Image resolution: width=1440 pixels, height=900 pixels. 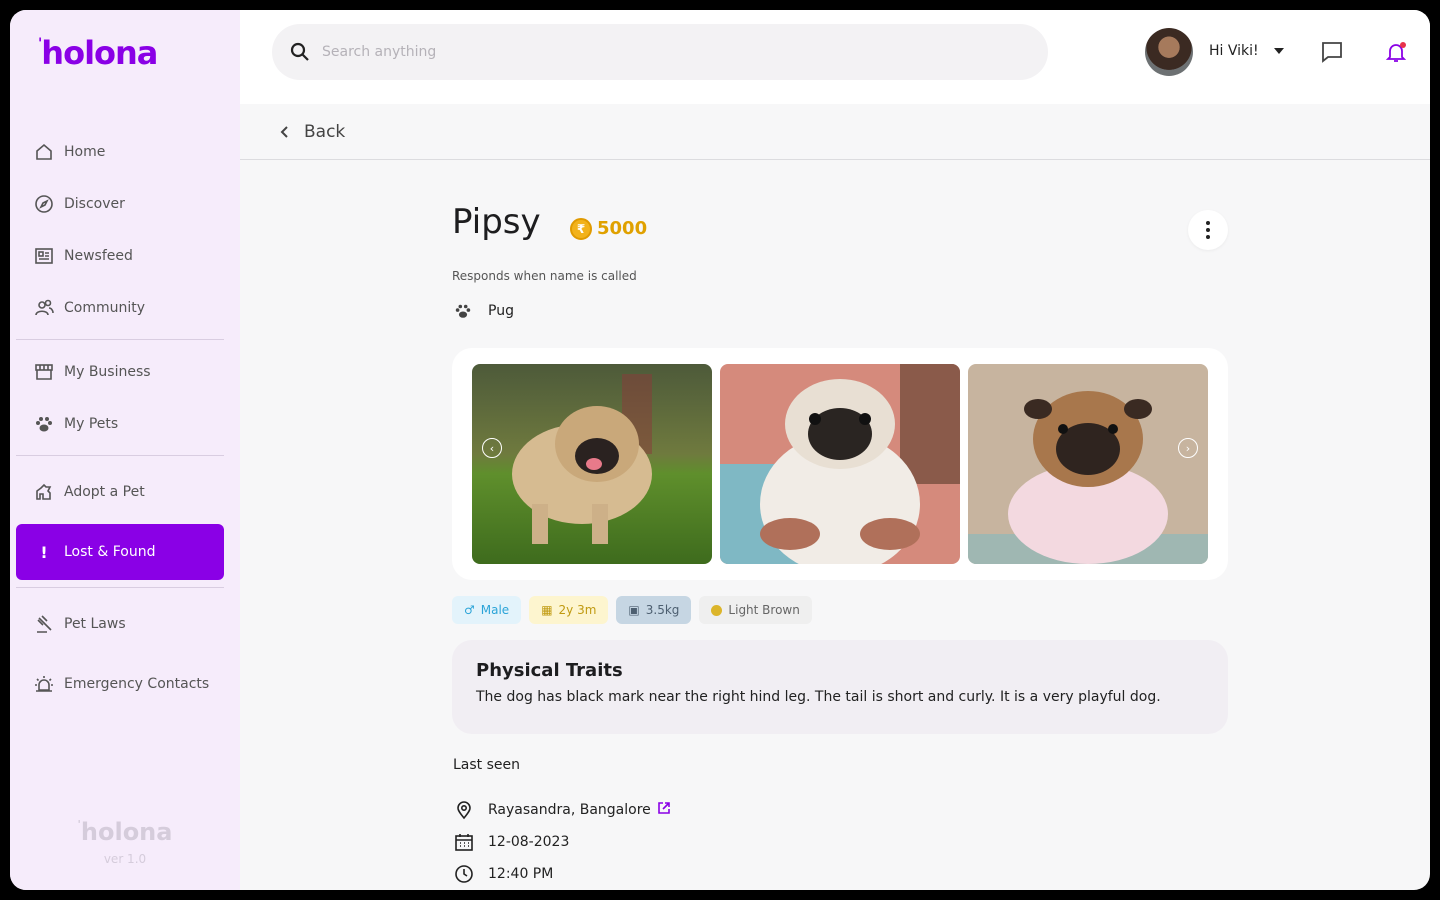 I want to click on siren-icon, so click(x=44, y=684).